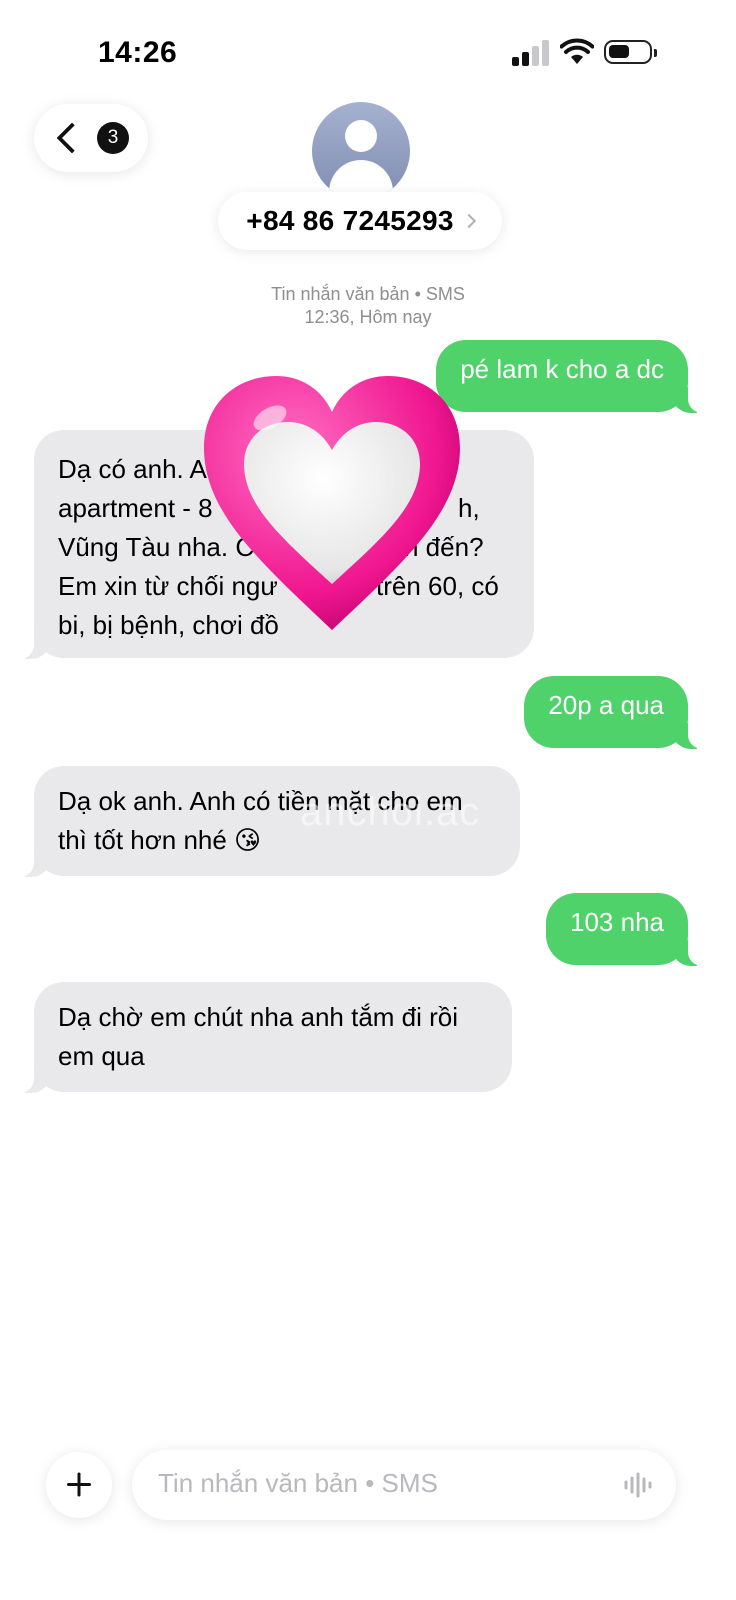  Describe the element at coordinates (361, 151) in the screenshot. I see `contact-avatar` at that location.